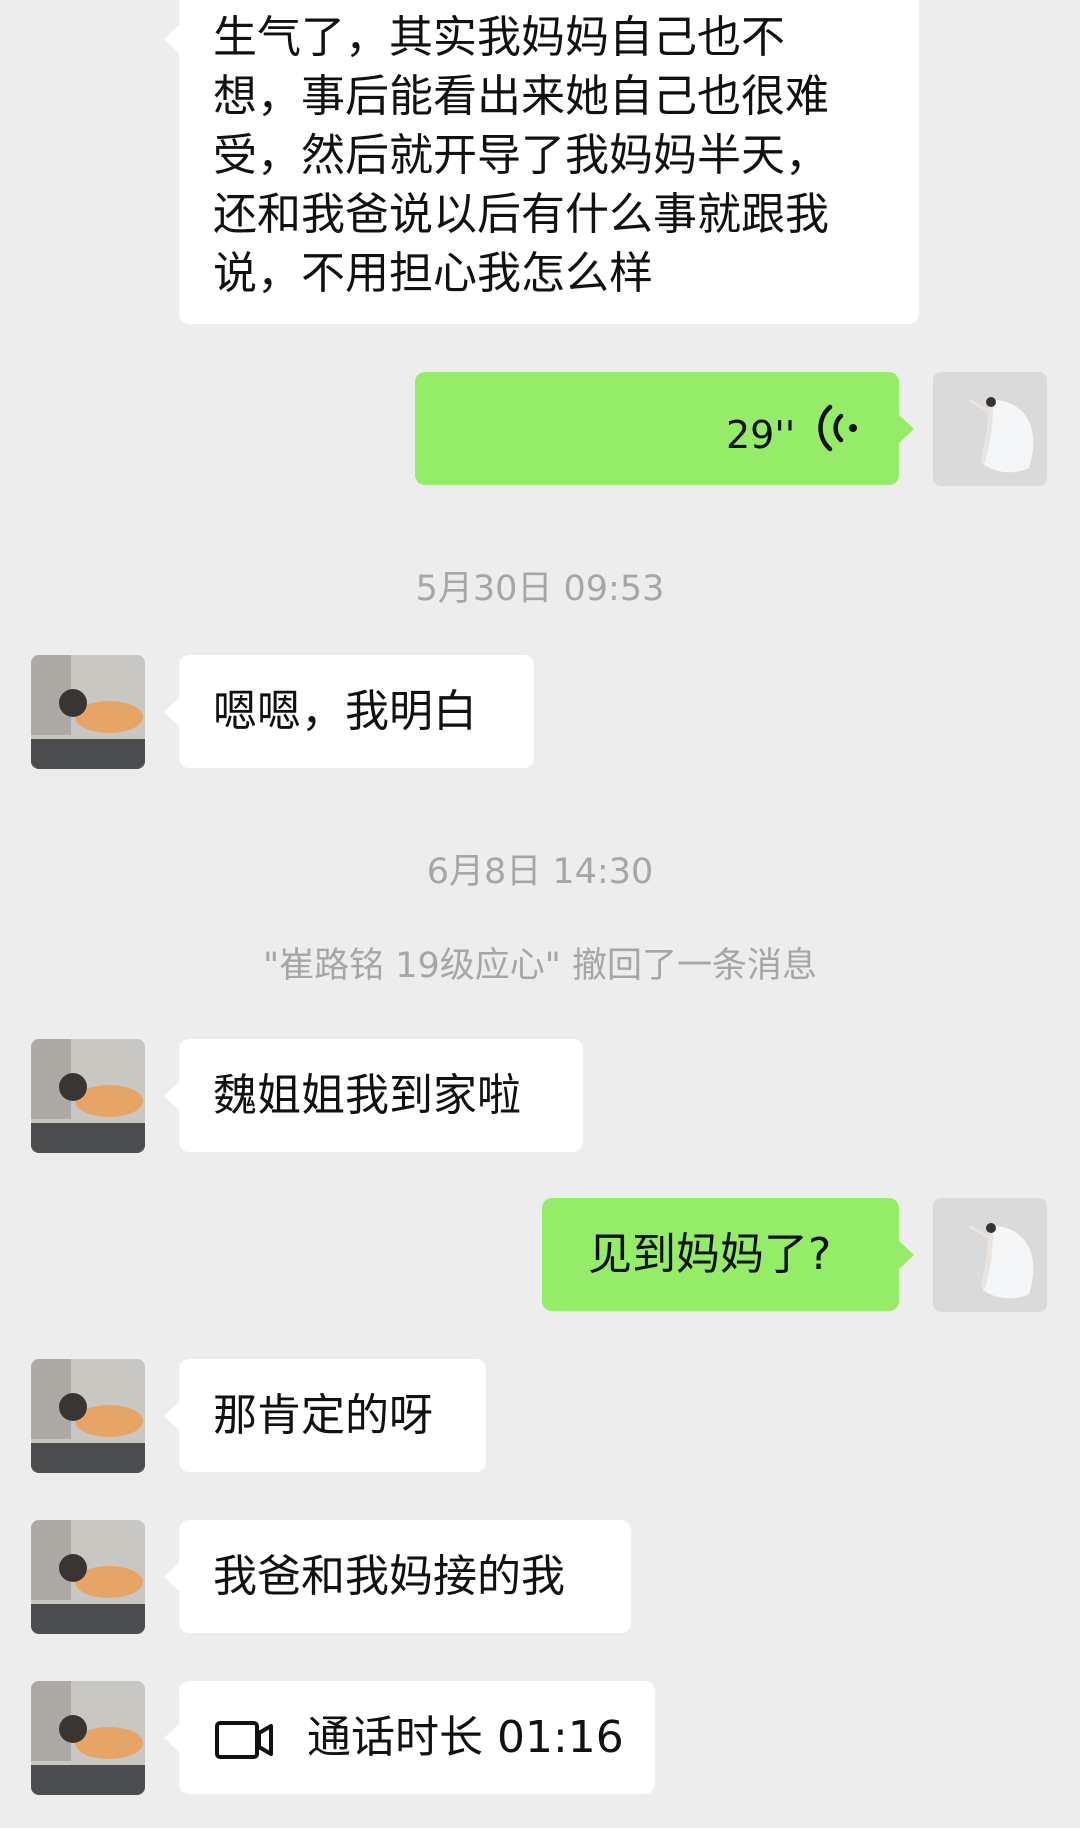 Image resolution: width=1080 pixels, height=1828 pixels. What do you see at coordinates (521, 155) in the screenshot?
I see `message-line: 受，然后就开导了我妈妈半天，` at bounding box center [521, 155].